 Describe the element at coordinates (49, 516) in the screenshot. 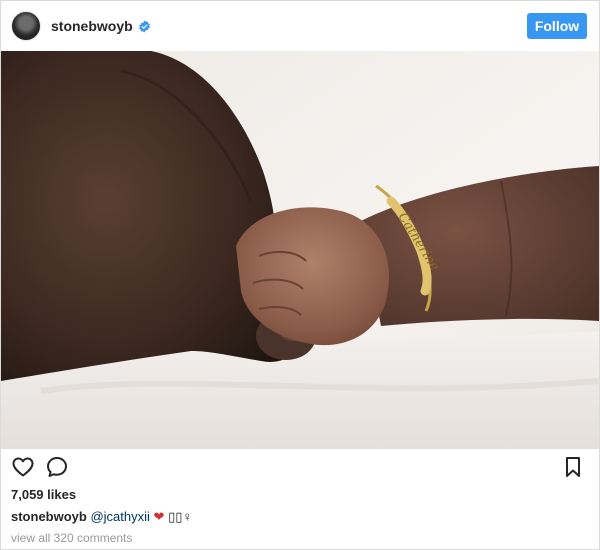

I see `caption-username: stonebwoyb` at that location.